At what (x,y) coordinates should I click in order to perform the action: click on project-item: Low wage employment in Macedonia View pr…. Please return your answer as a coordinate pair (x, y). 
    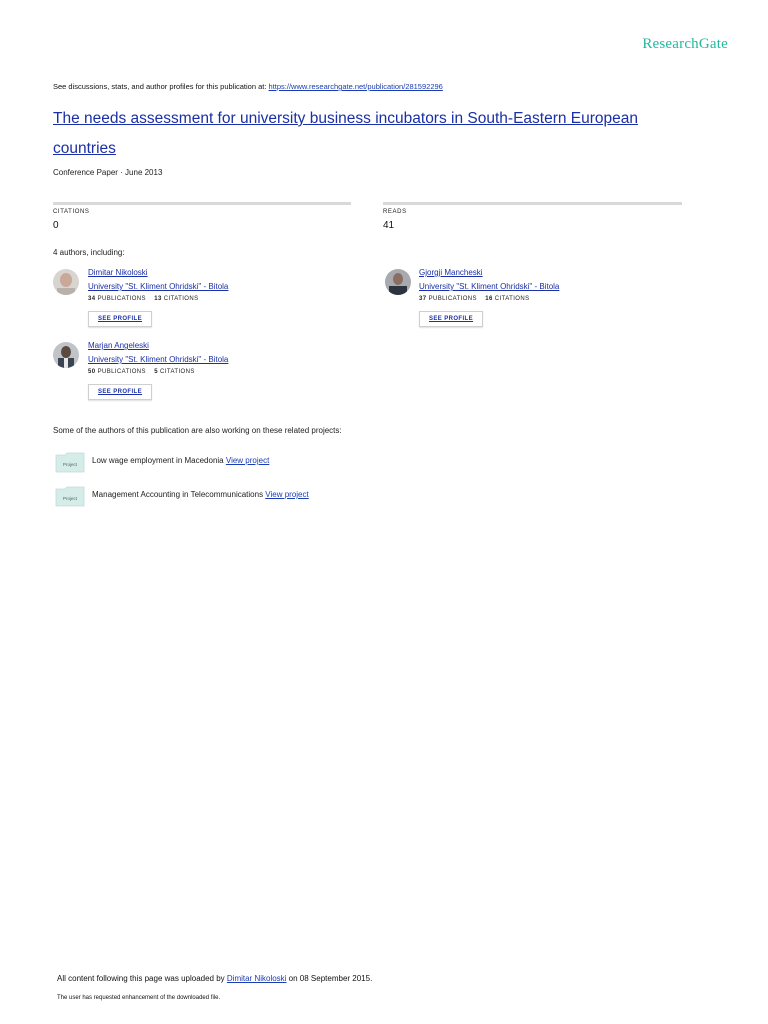
    Looking at the image, I should click on (180, 460).